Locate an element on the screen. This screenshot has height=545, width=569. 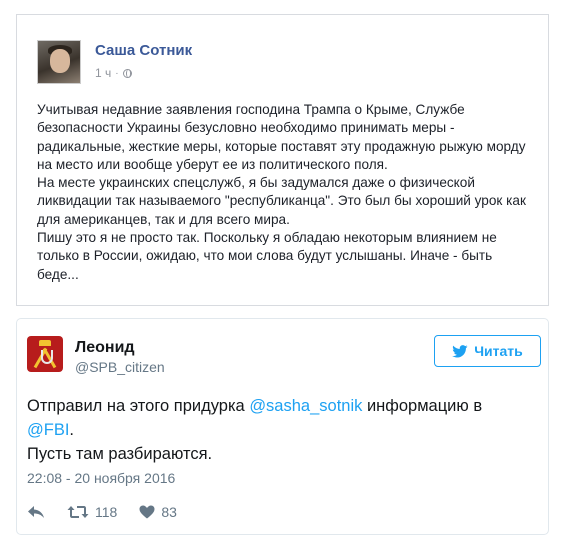
globe-icon is located at coordinates (127, 73).